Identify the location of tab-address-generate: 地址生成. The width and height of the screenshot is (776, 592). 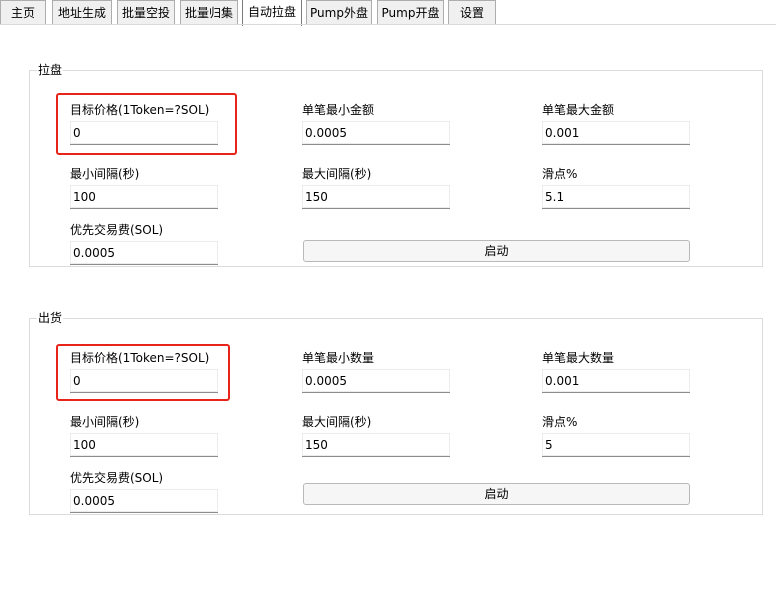
(82, 12).